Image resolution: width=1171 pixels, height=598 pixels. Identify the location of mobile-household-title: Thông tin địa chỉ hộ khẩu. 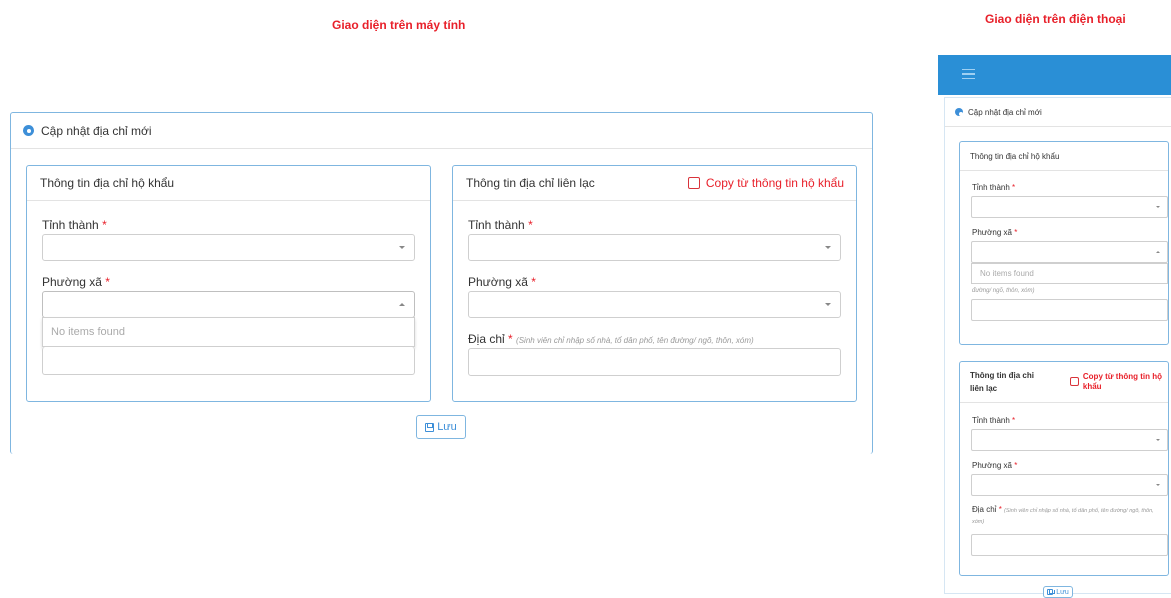
(1015, 156).